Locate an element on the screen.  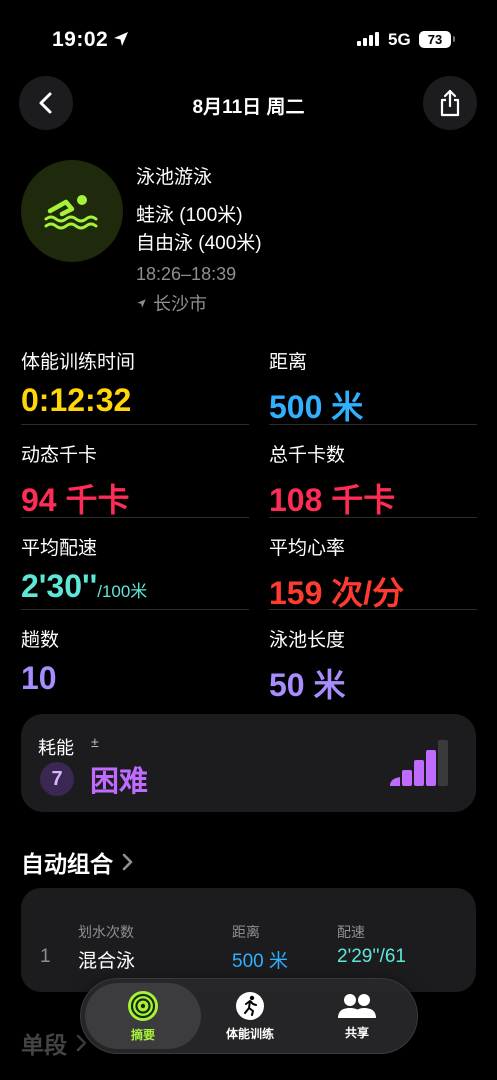
network-type: 5G is located at coordinates (399, 39).